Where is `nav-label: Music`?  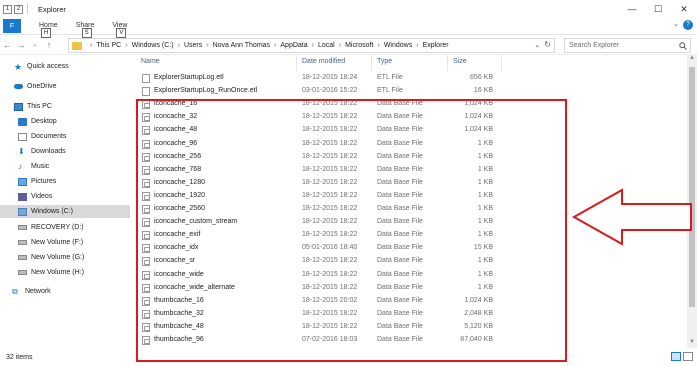
nav-label: Music is located at coordinates (40, 166).